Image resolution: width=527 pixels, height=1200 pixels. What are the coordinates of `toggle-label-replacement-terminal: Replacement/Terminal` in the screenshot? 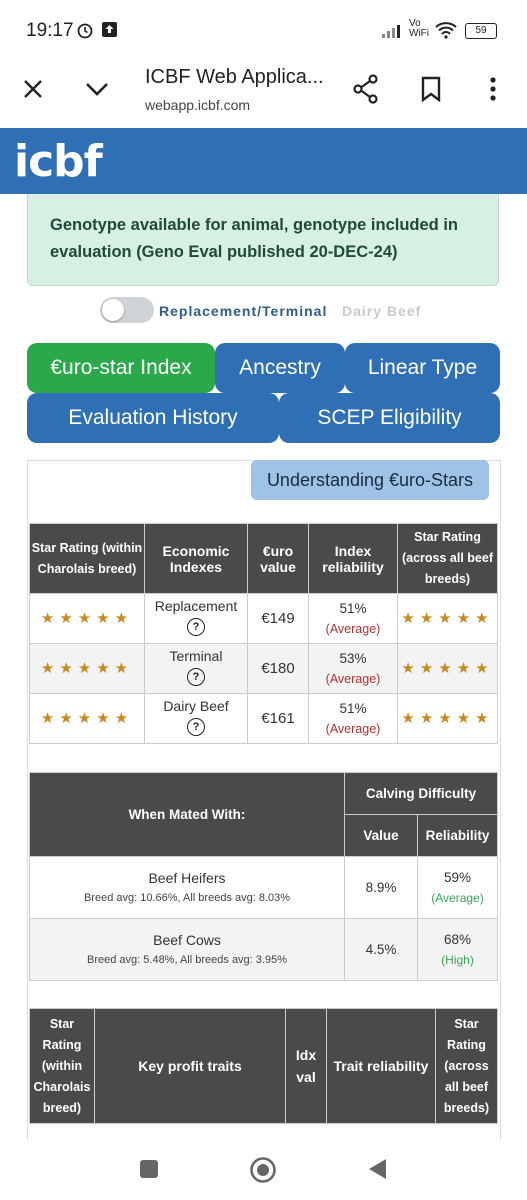 It's located at (243, 311).